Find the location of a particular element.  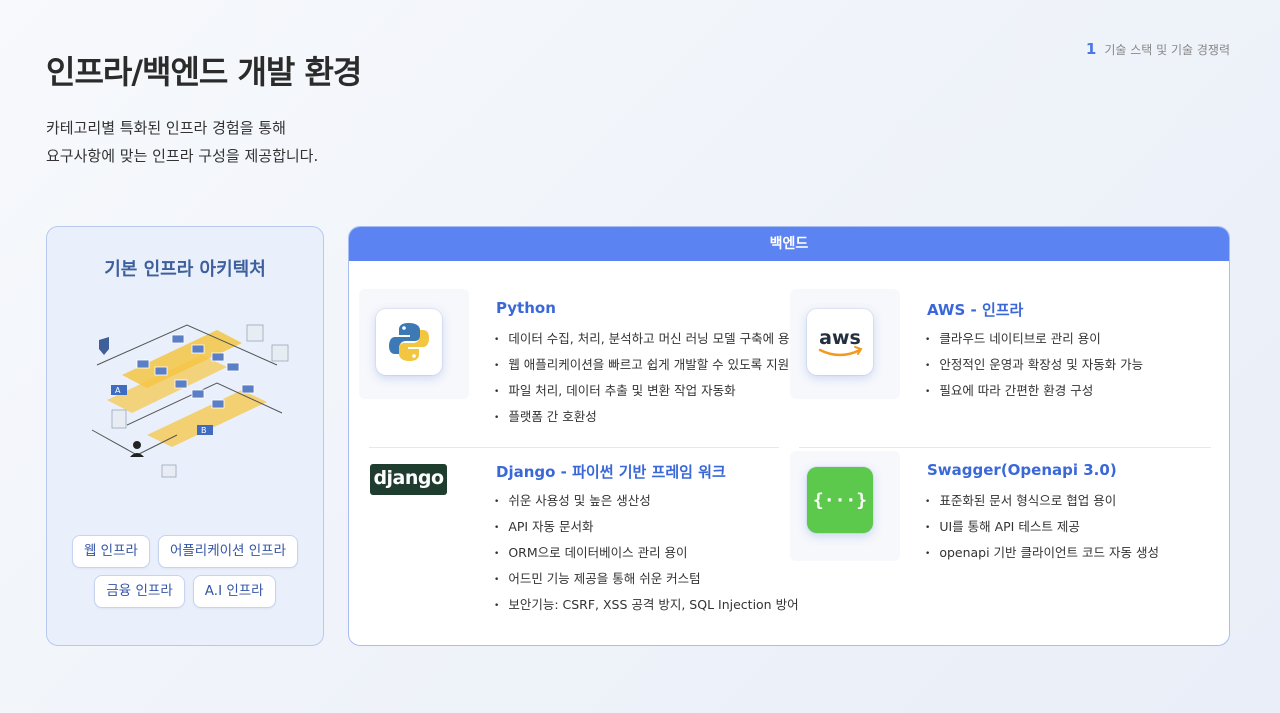

aws-logo-icon: aws is located at coordinates (840, 342).